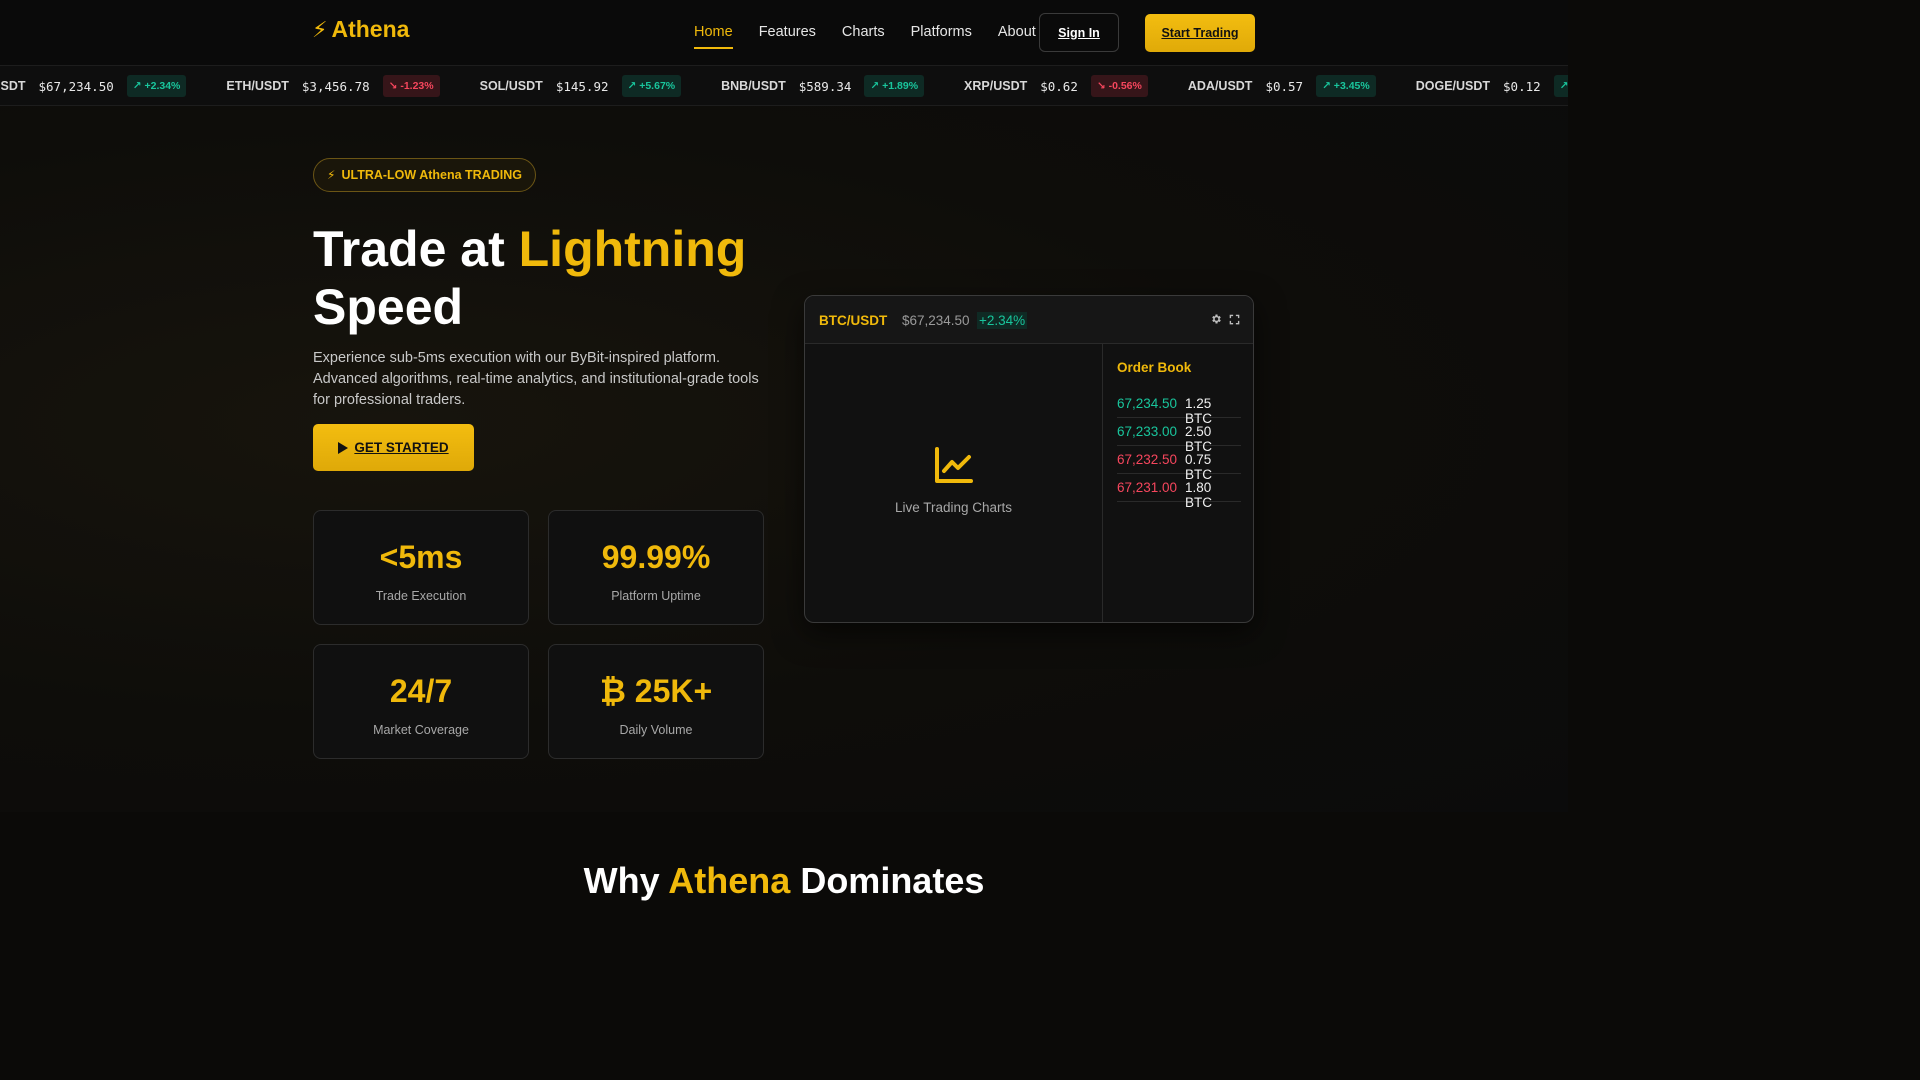 Image resolution: width=1920 pixels, height=1080 pixels. I want to click on get-started-button: GET STARTED, so click(393, 447).